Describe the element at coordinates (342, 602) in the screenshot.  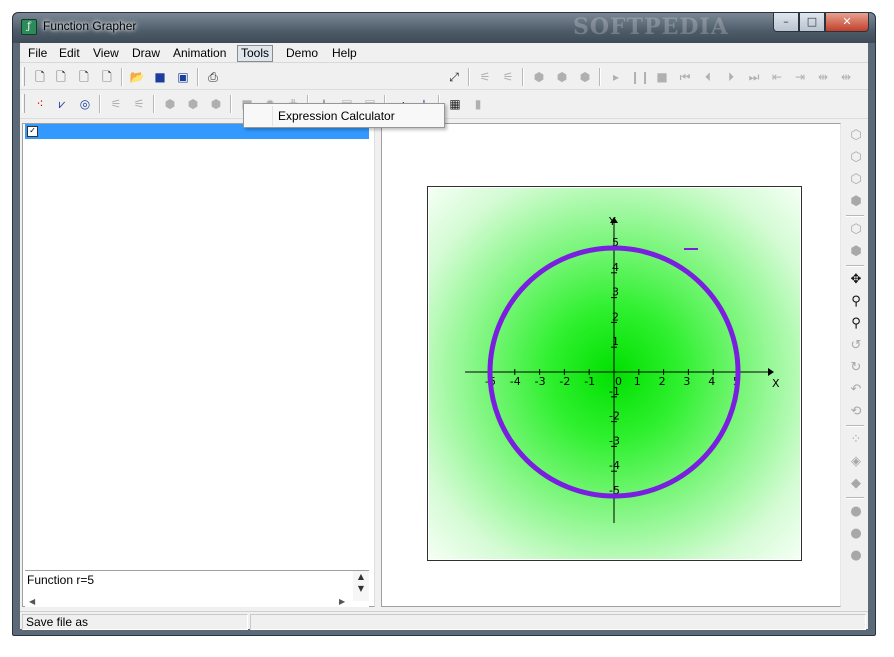
I see `scroll-right-icon: ▶` at that location.